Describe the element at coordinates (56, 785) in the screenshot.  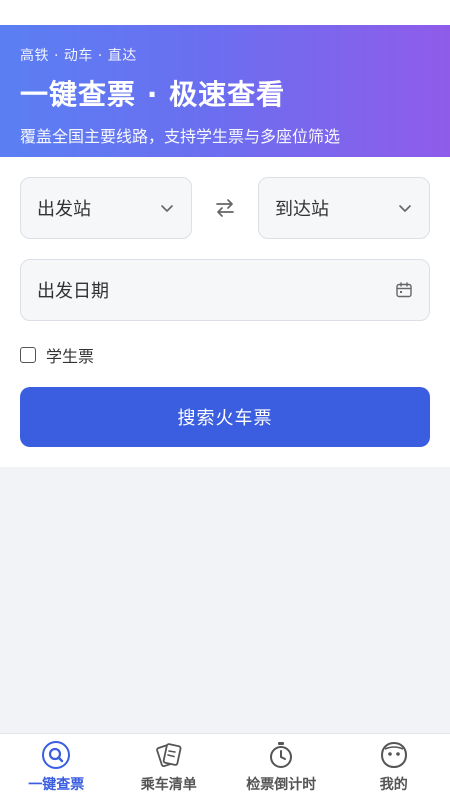
I see `tab-label: 一键查票` at that location.